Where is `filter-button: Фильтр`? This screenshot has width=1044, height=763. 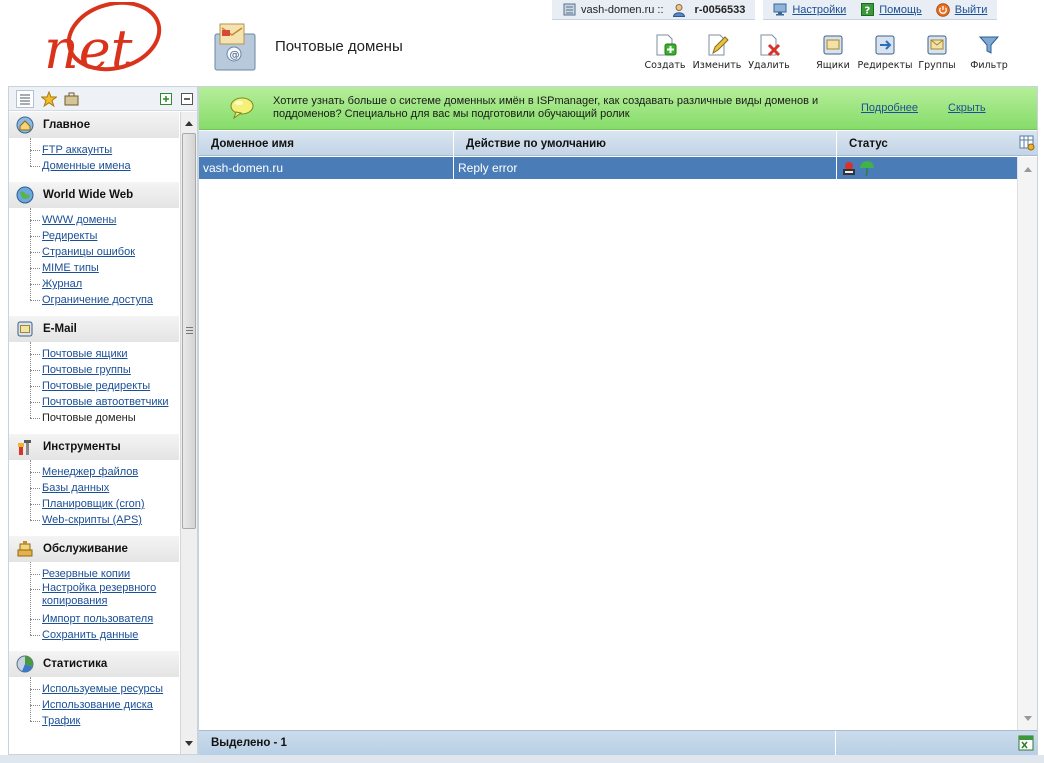 filter-button: Фильтр is located at coordinates (989, 51).